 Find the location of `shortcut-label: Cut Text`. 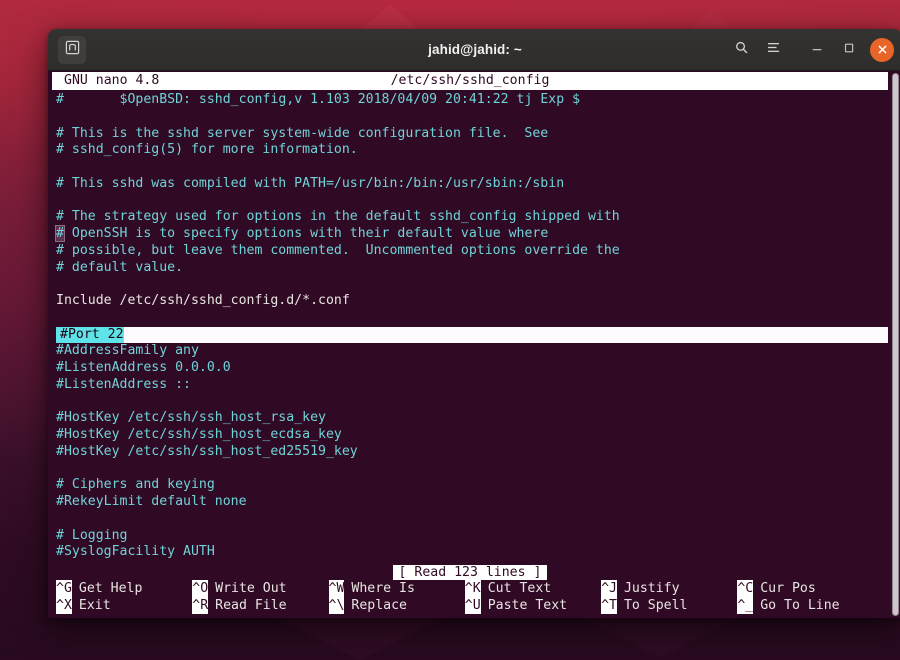

shortcut-label: Cut Text is located at coordinates (516, 588).